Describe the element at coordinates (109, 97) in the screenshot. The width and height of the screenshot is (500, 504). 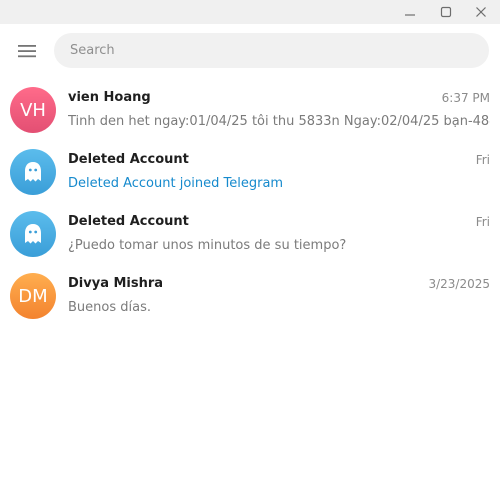
I see `chat-name: vien Hoang` at that location.